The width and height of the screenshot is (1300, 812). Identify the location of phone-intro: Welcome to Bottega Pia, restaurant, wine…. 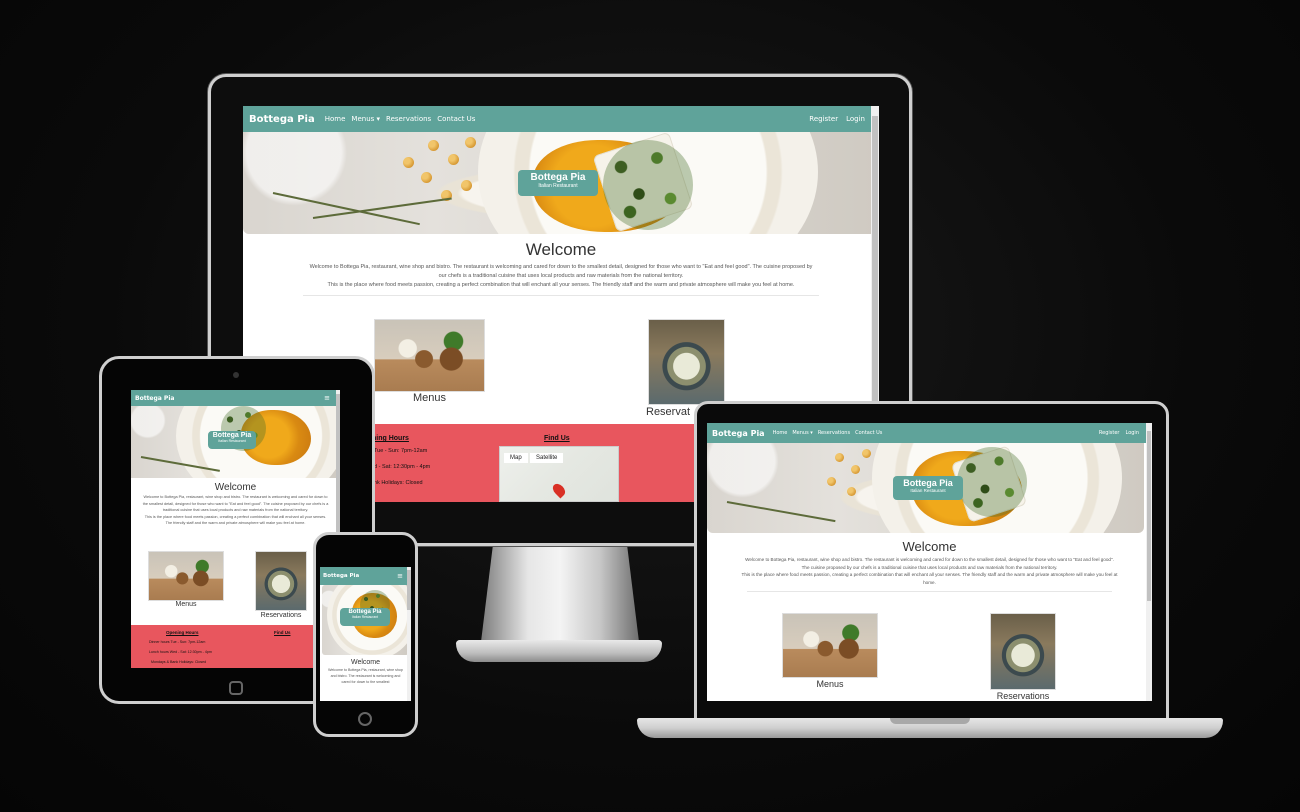
(365, 676).